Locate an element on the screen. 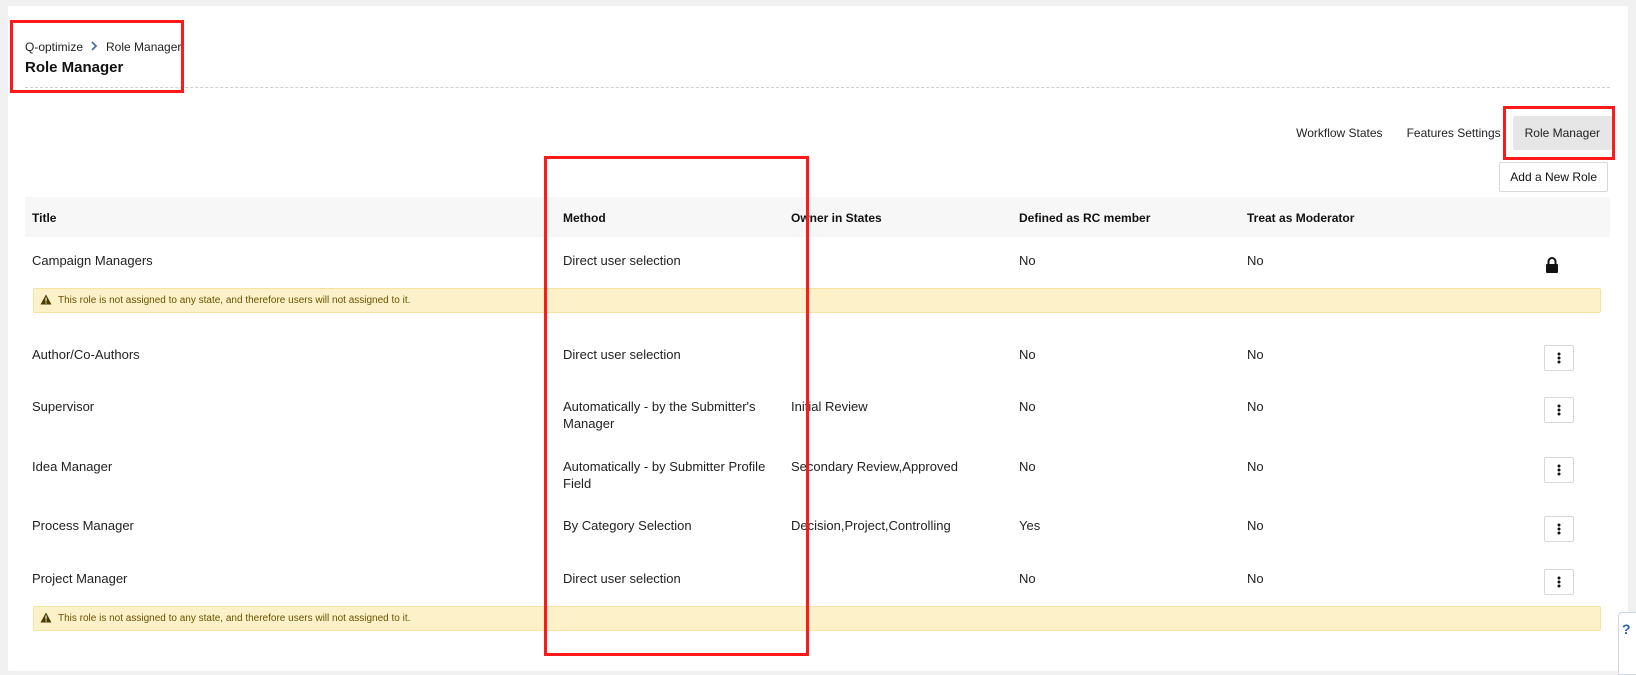 The width and height of the screenshot is (1636, 675). breadcrumb: Q-optimize Role Manager is located at coordinates (103, 47).